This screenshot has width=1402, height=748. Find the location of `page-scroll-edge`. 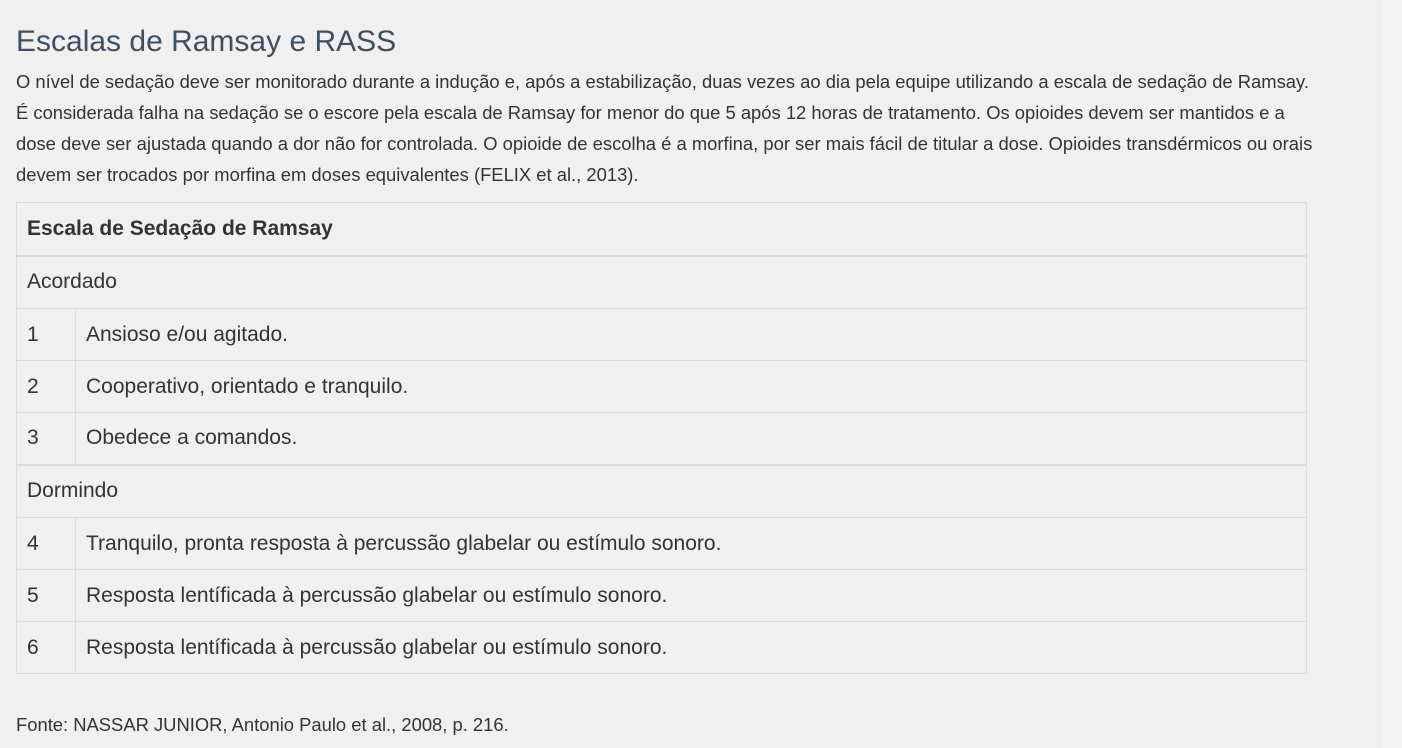

page-scroll-edge is located at coordinates (1392, 374).